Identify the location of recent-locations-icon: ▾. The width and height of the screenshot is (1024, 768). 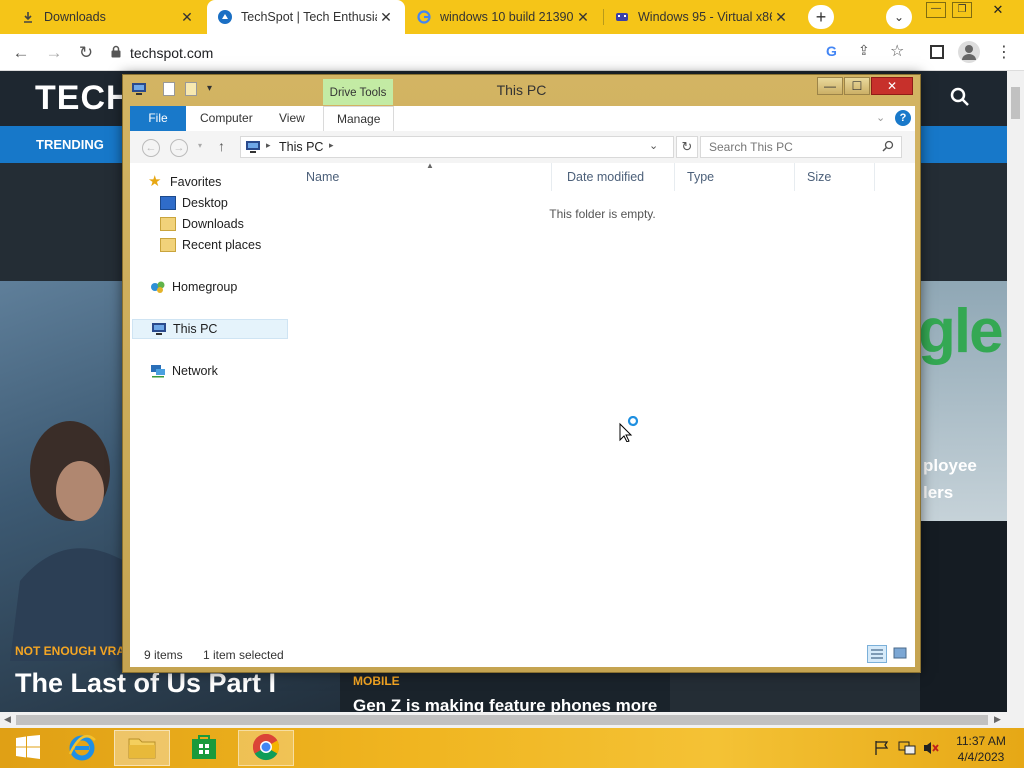
(200, 145).